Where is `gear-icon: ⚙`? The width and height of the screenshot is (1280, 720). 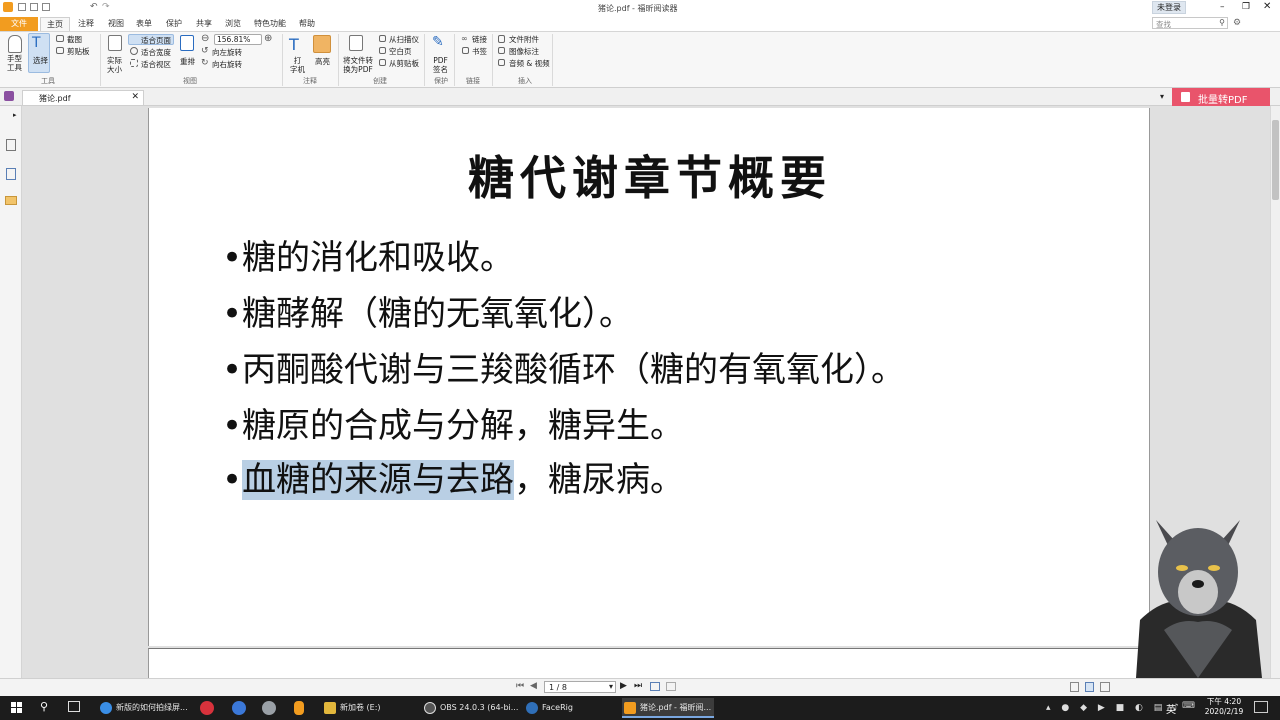 gear-icon: ⚙ is located at coordinates (1237, 23).